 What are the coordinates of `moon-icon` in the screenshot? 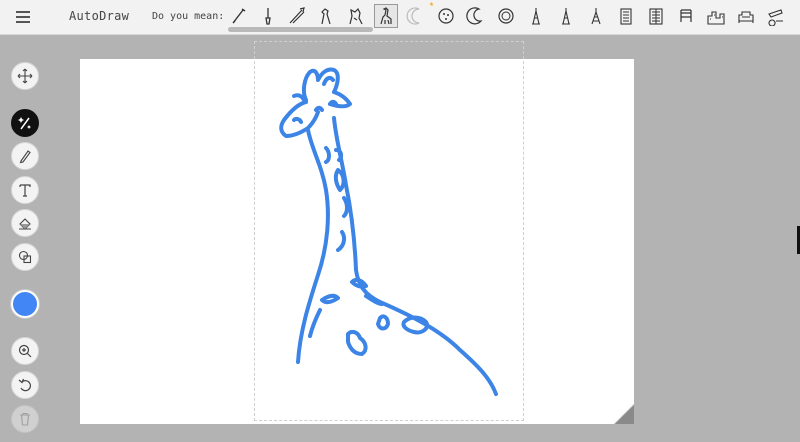 It's located at (474, 16).